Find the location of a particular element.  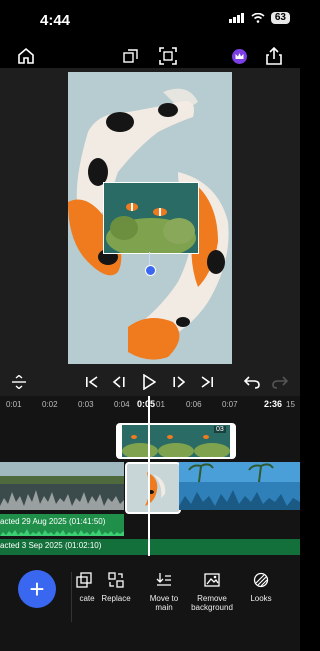

audio-track-2: acted 3 Sep 2025 (01:02:10) is located at coordinates (150, 547).